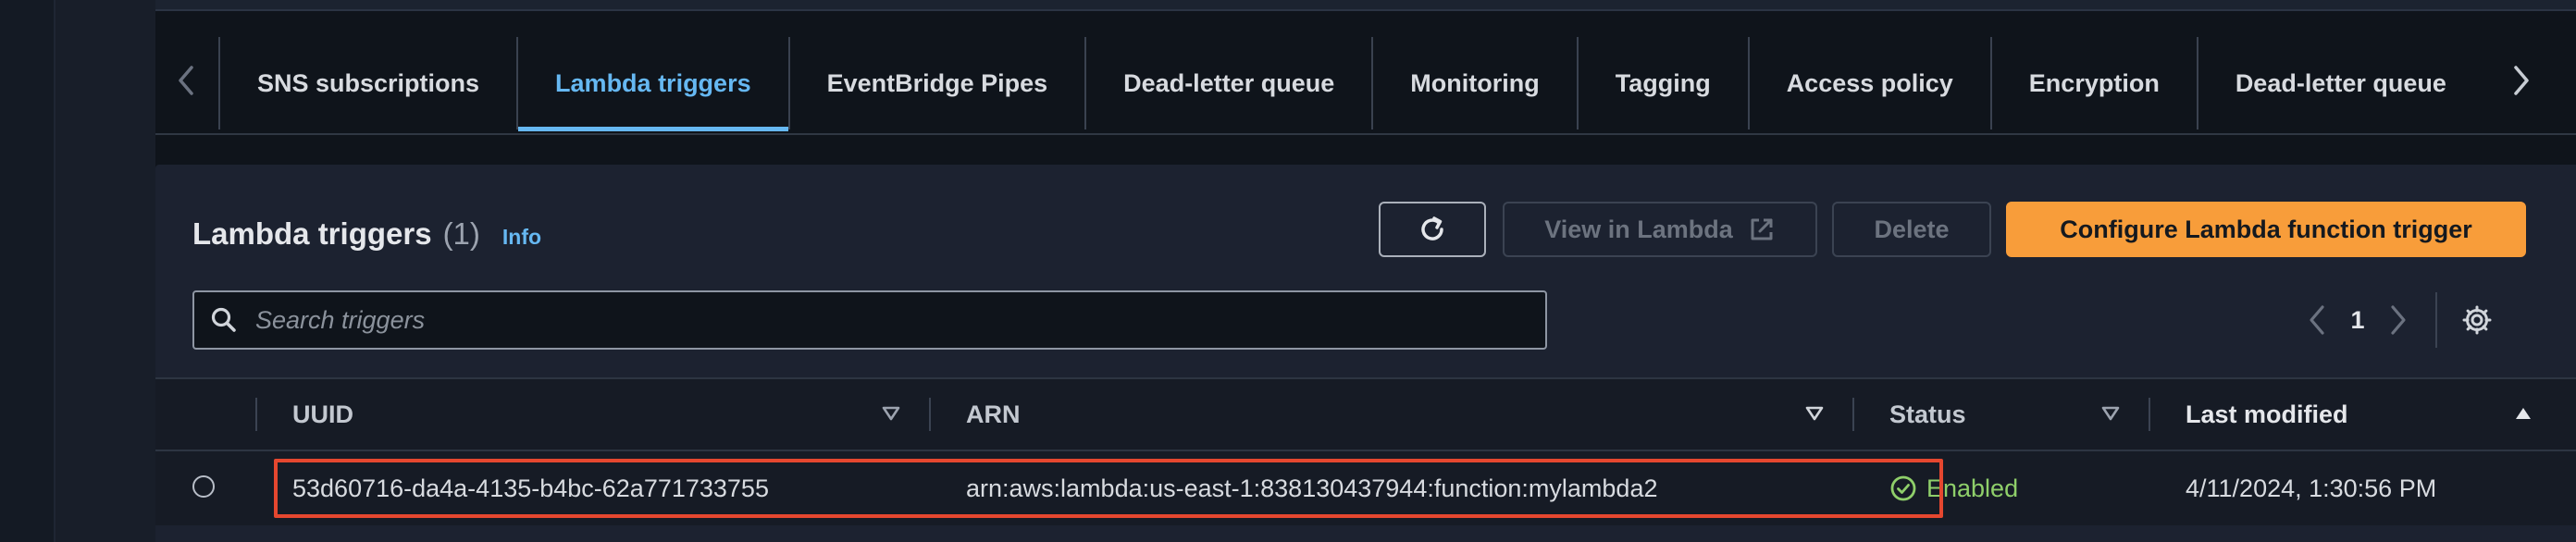  What do you see at coordinates (2267, 414) in the screenshot?
I see `last-modified-column-header: Last modified` at bounding box center [2267, 414].